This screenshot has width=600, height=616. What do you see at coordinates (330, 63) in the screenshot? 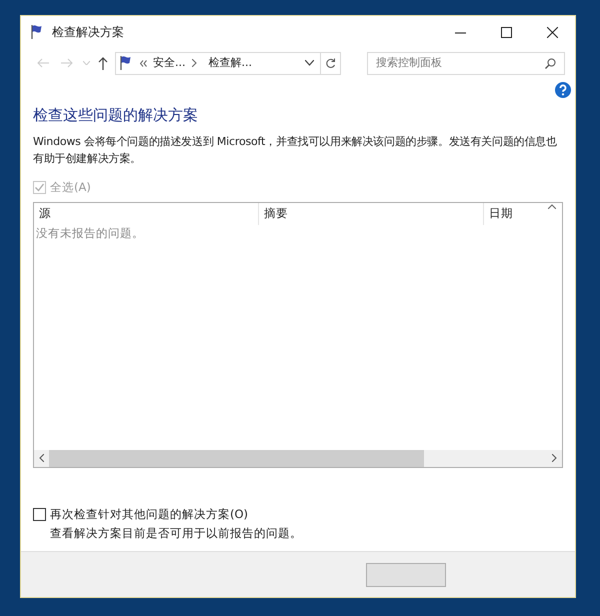
I see `refresh-icon` at bounding box center [330, 63].